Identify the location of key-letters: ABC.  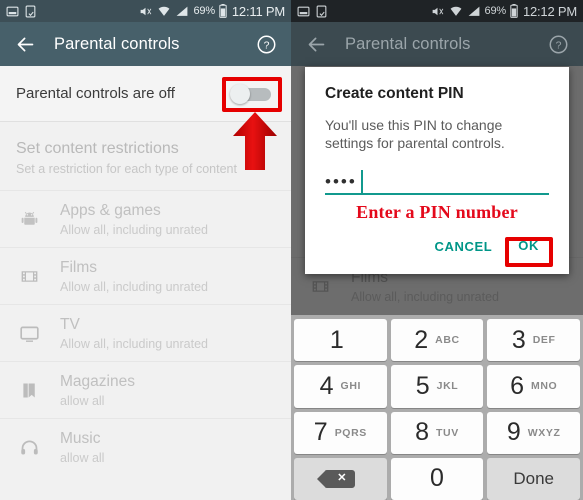
(447, 340).